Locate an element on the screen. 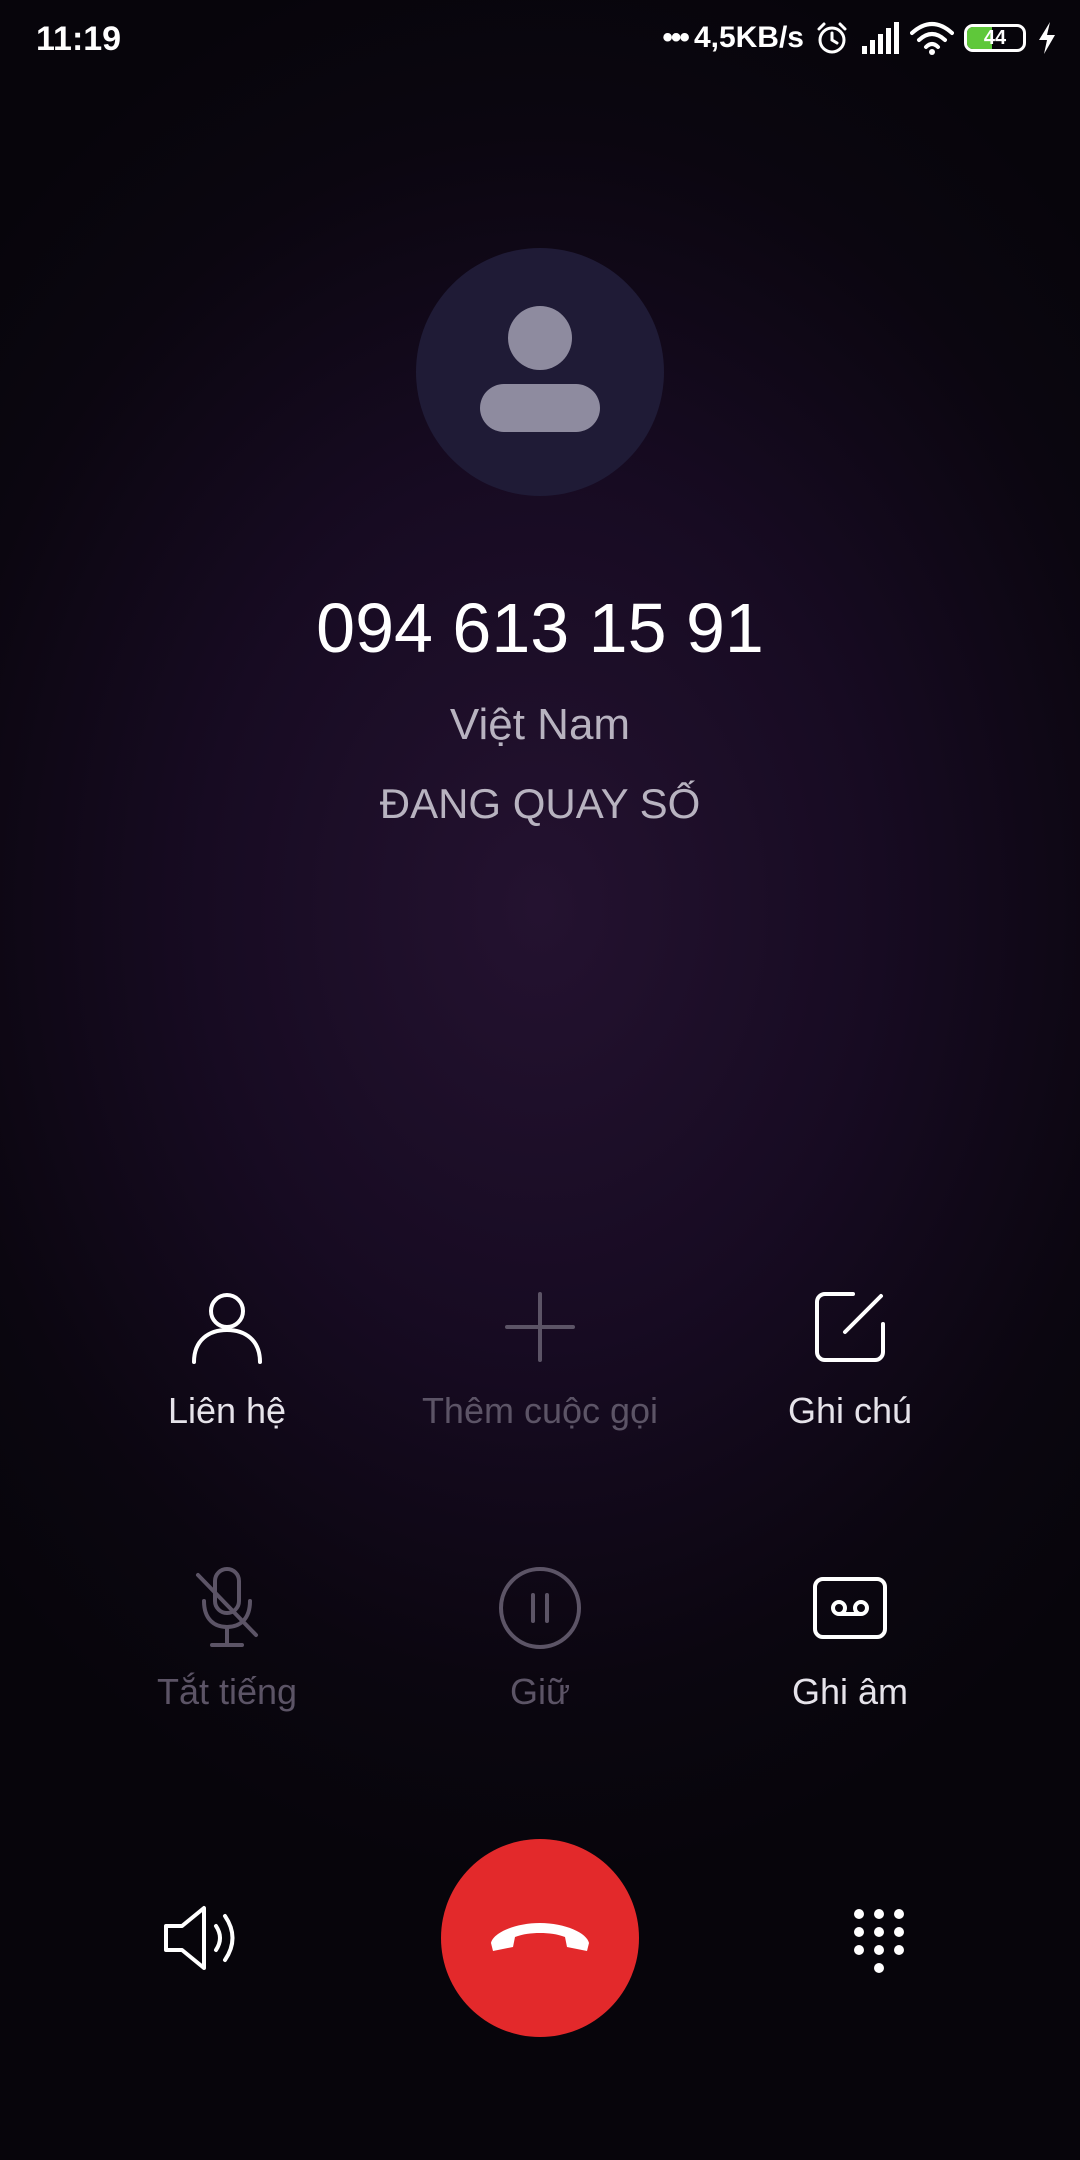 The image size is (1080, 2160). hold-icon is located at coordinates (540, 1608).